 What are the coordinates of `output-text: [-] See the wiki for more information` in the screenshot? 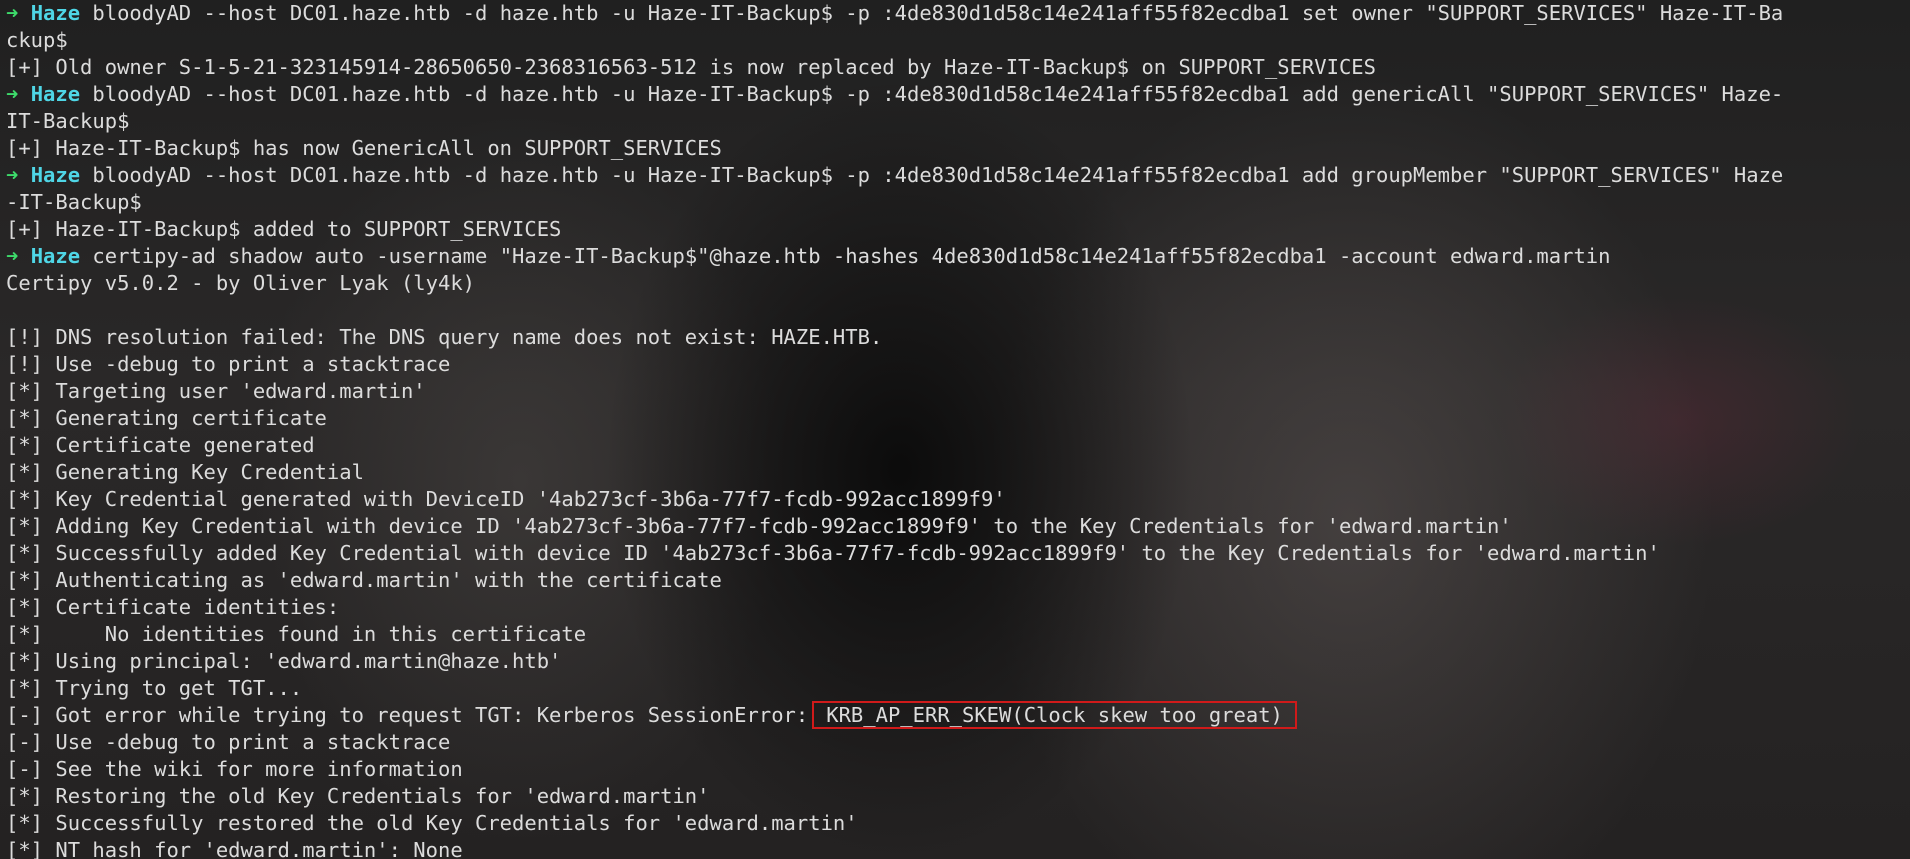 It's located at (234, 769).